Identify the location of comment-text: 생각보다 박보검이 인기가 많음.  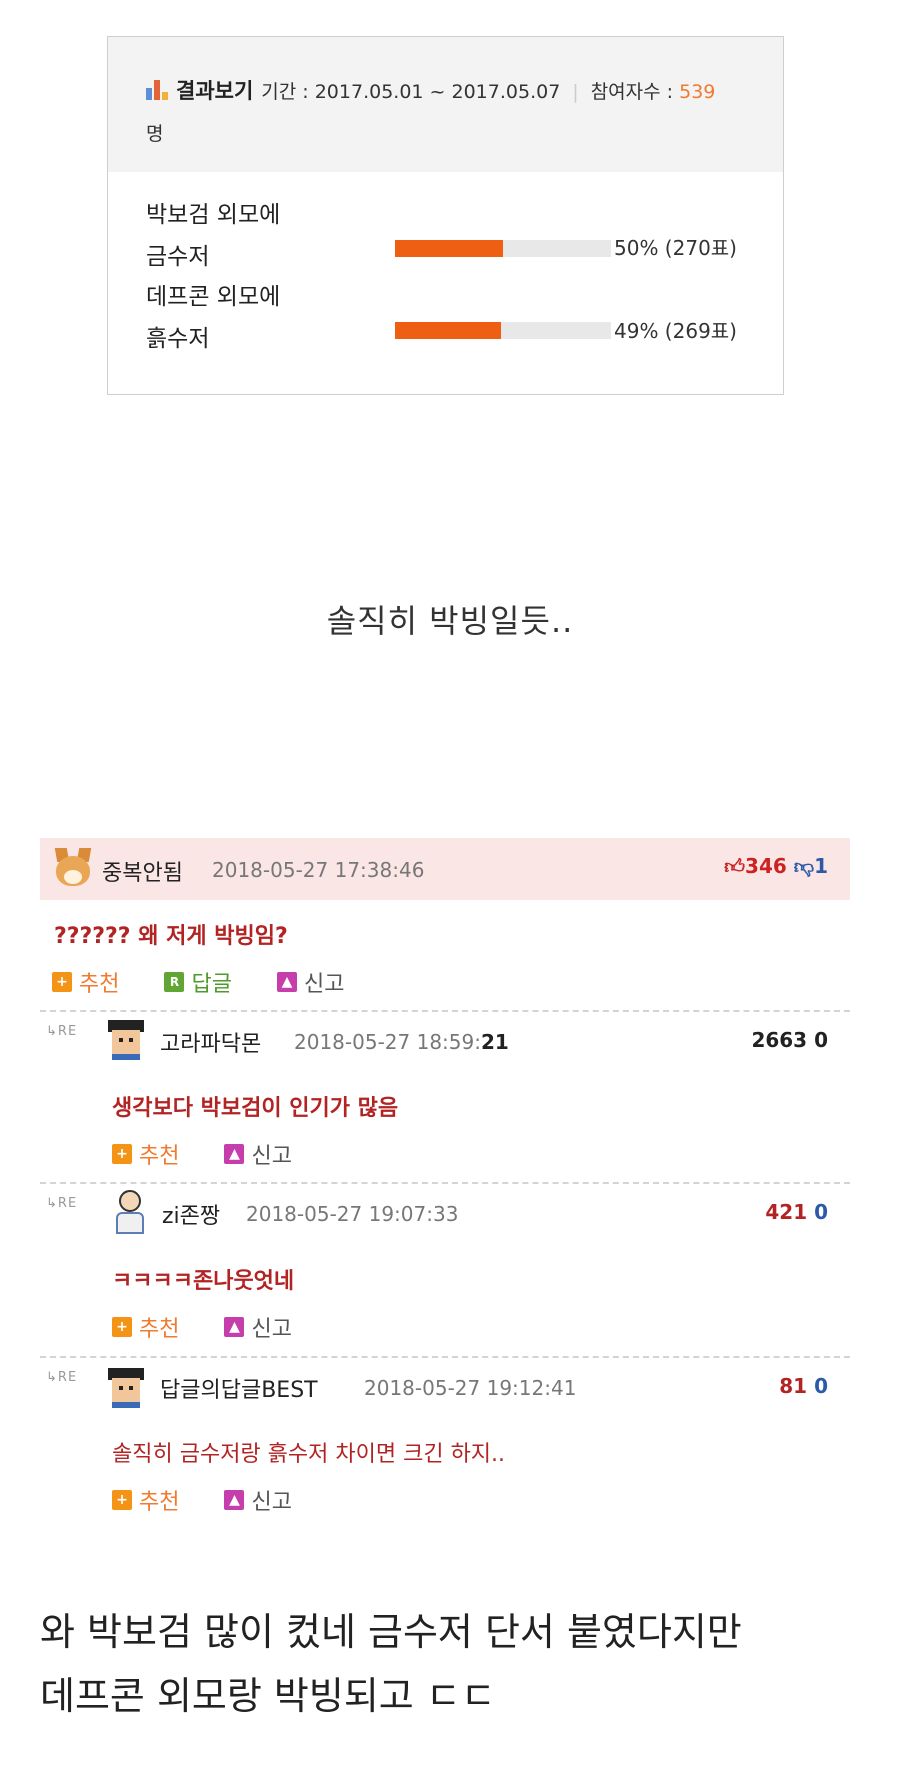
(255, 1108).